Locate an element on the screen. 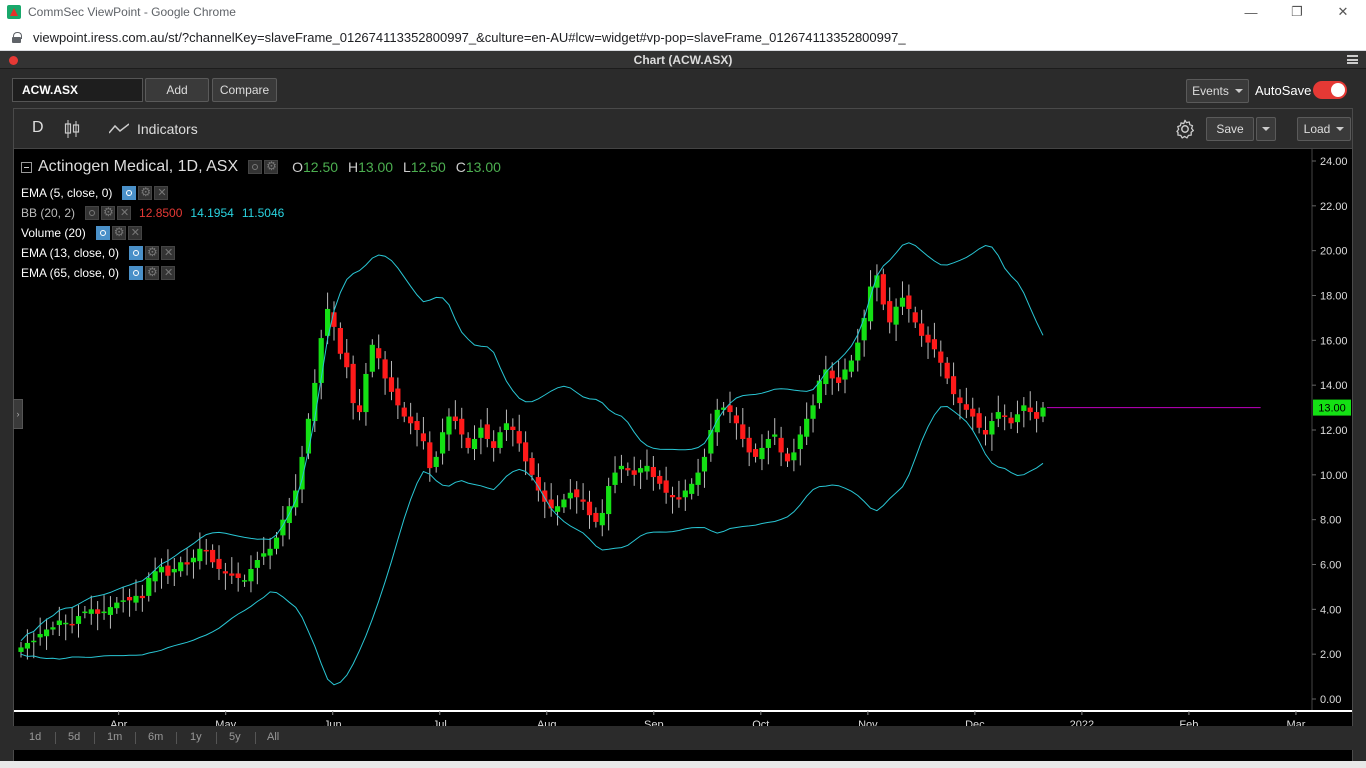 The width and height of the screenshot is (1366, 768). last-price-label: 13.00 is located at coordinates (1332, 409).